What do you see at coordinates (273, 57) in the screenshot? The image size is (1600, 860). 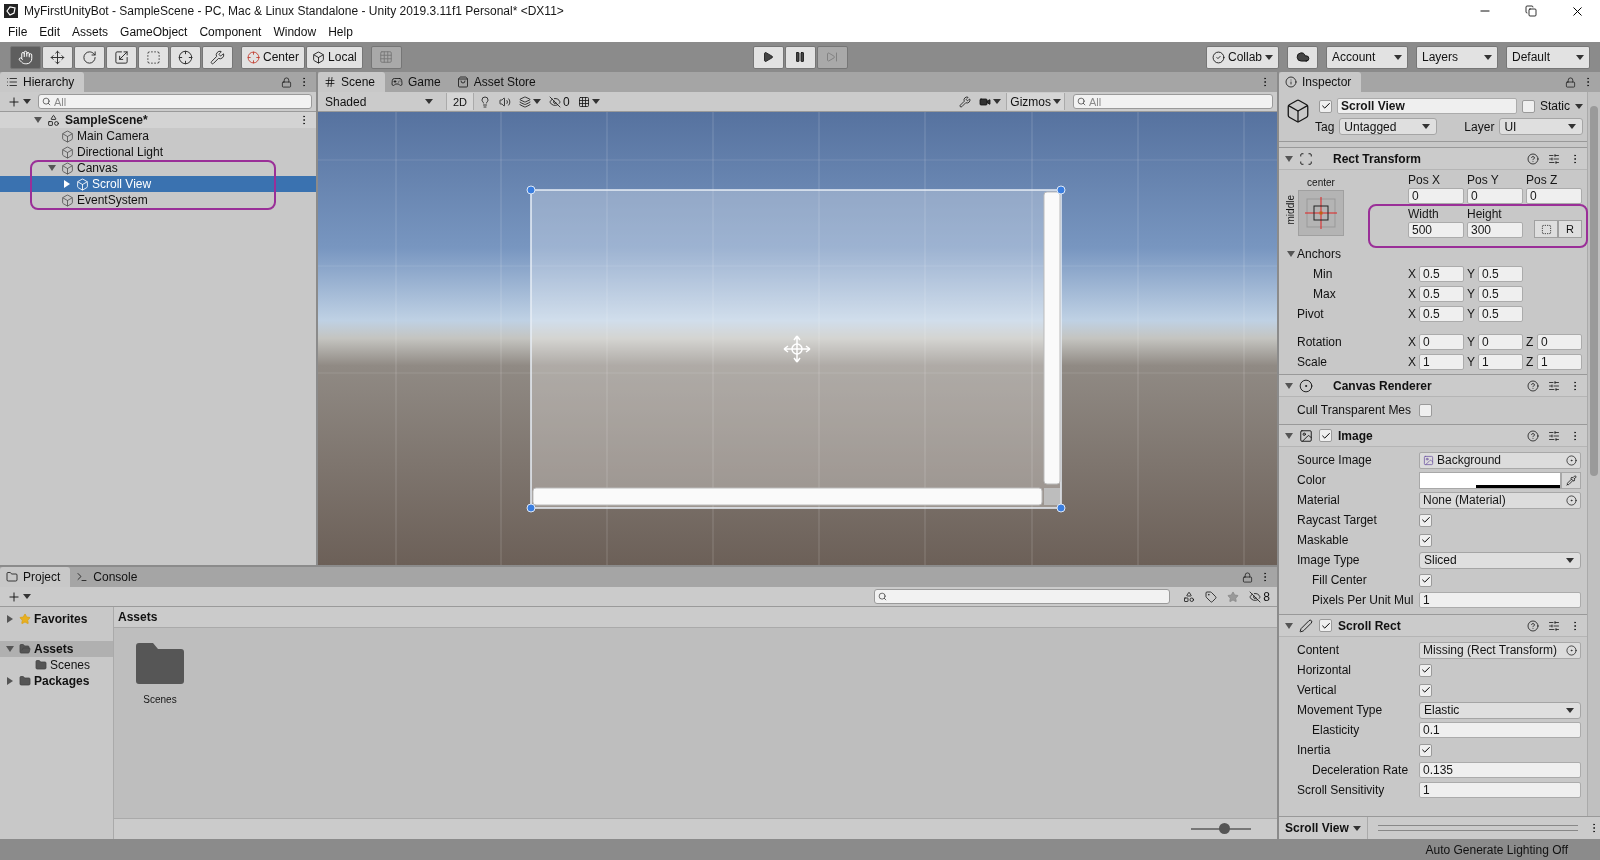 I see `pivot-button: Center` at bounding box center [273, 57].